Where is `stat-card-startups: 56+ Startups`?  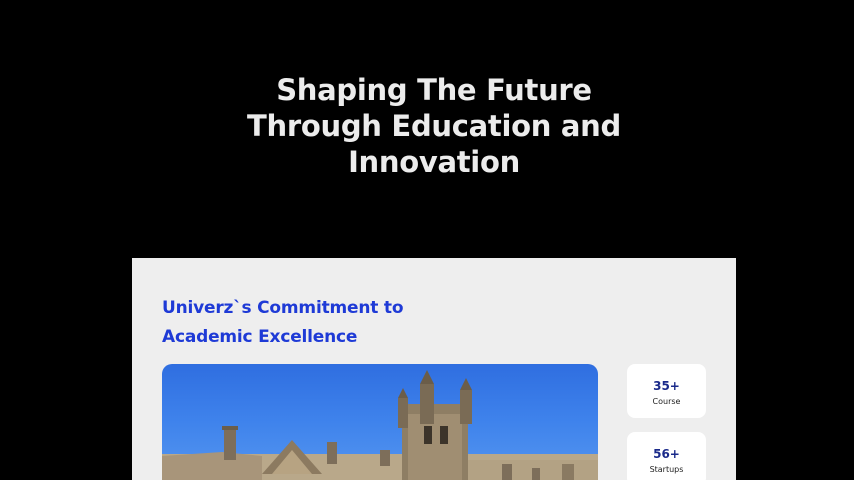 stat-card-startups: 56+ Startups is located at coordinates (666, 456).